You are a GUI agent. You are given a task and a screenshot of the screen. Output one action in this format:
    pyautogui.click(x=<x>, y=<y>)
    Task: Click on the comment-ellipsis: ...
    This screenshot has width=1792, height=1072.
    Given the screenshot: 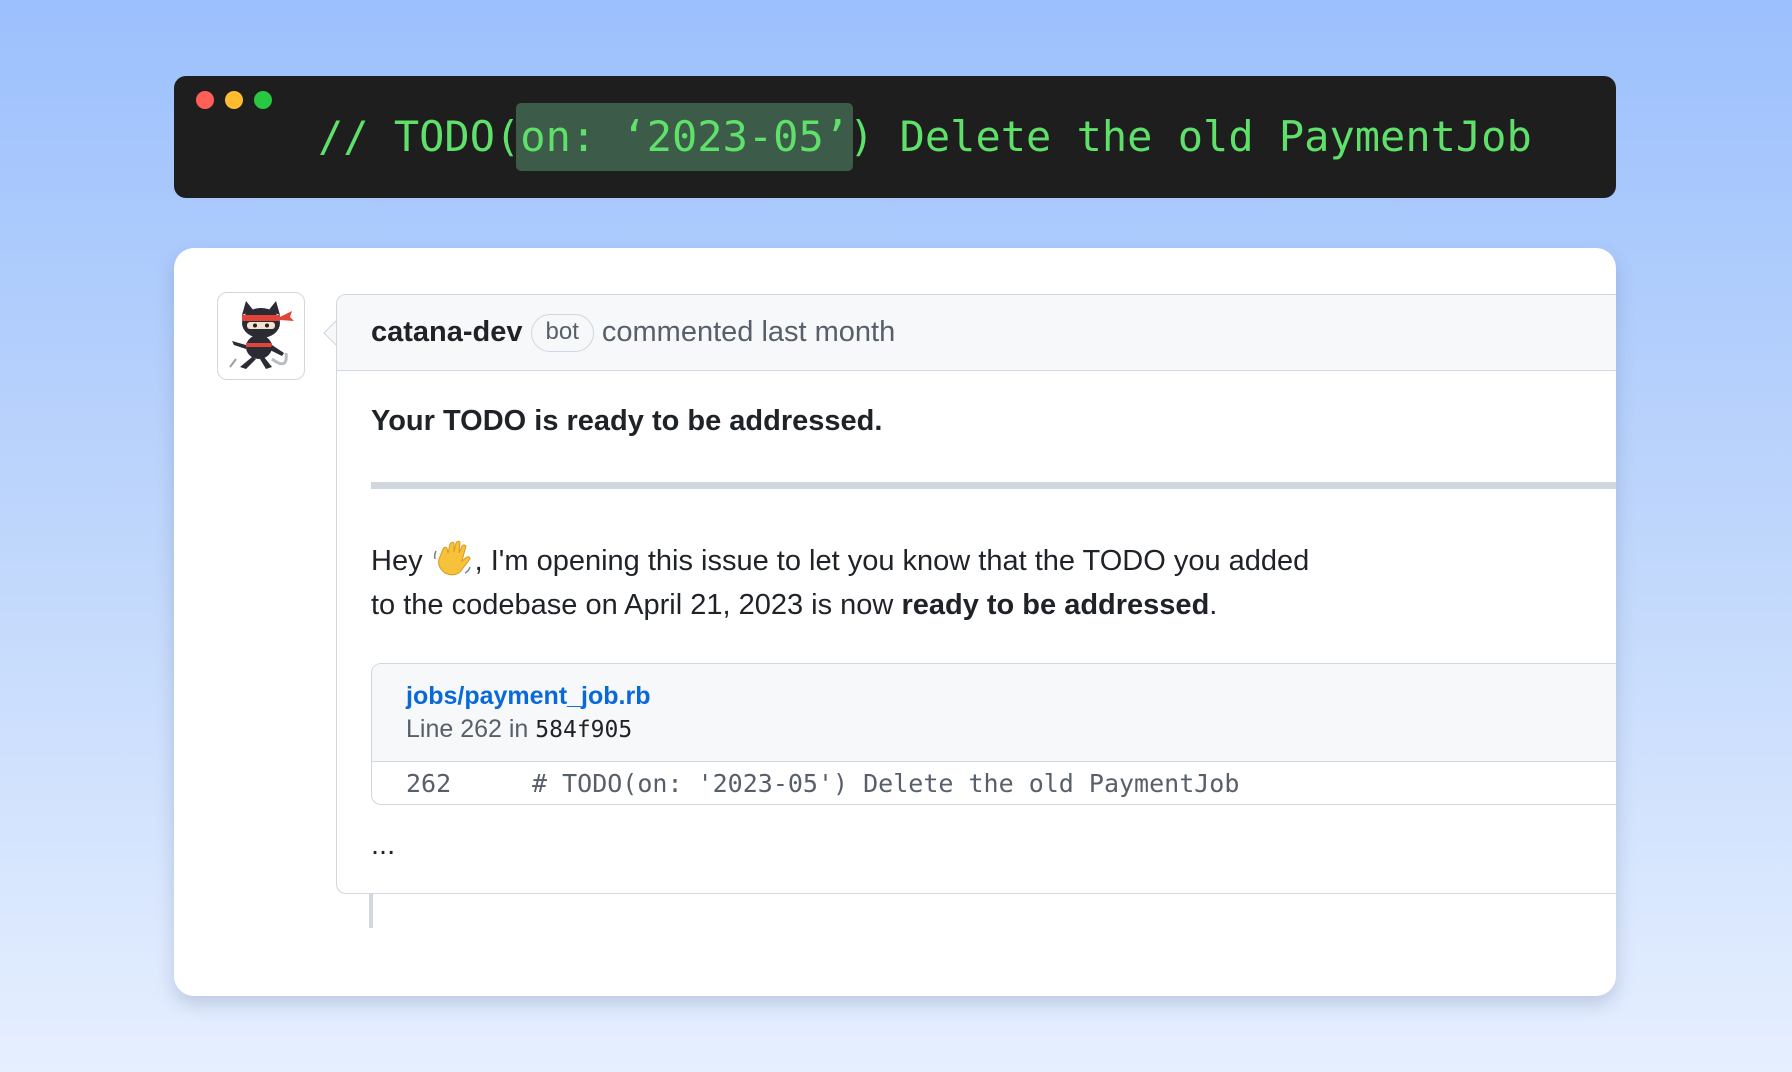 What is the action you would take?
    pyautogui.click(x=383, y=845)
    